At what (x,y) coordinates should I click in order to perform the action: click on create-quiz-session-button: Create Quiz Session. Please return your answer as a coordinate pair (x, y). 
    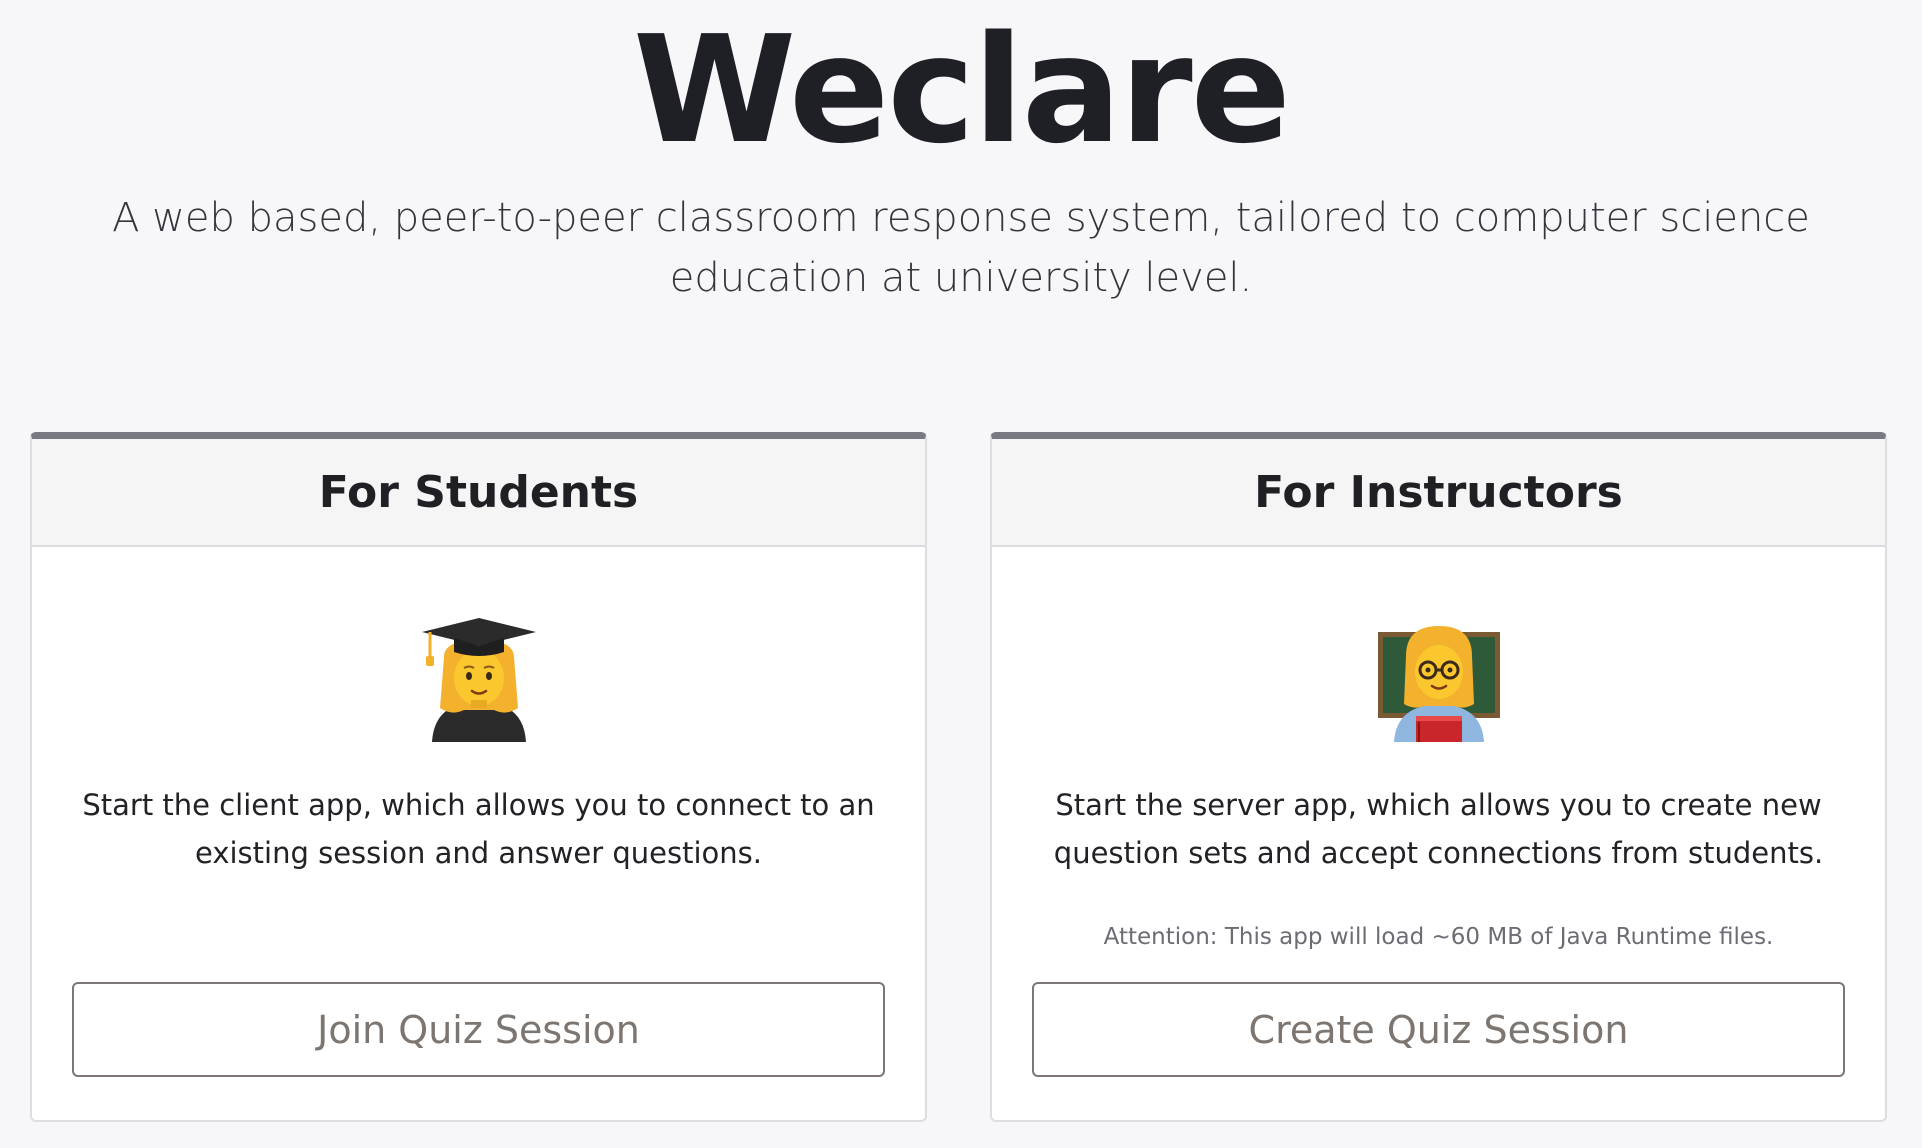
    Looking at the image, I should click on (1438, 1029).